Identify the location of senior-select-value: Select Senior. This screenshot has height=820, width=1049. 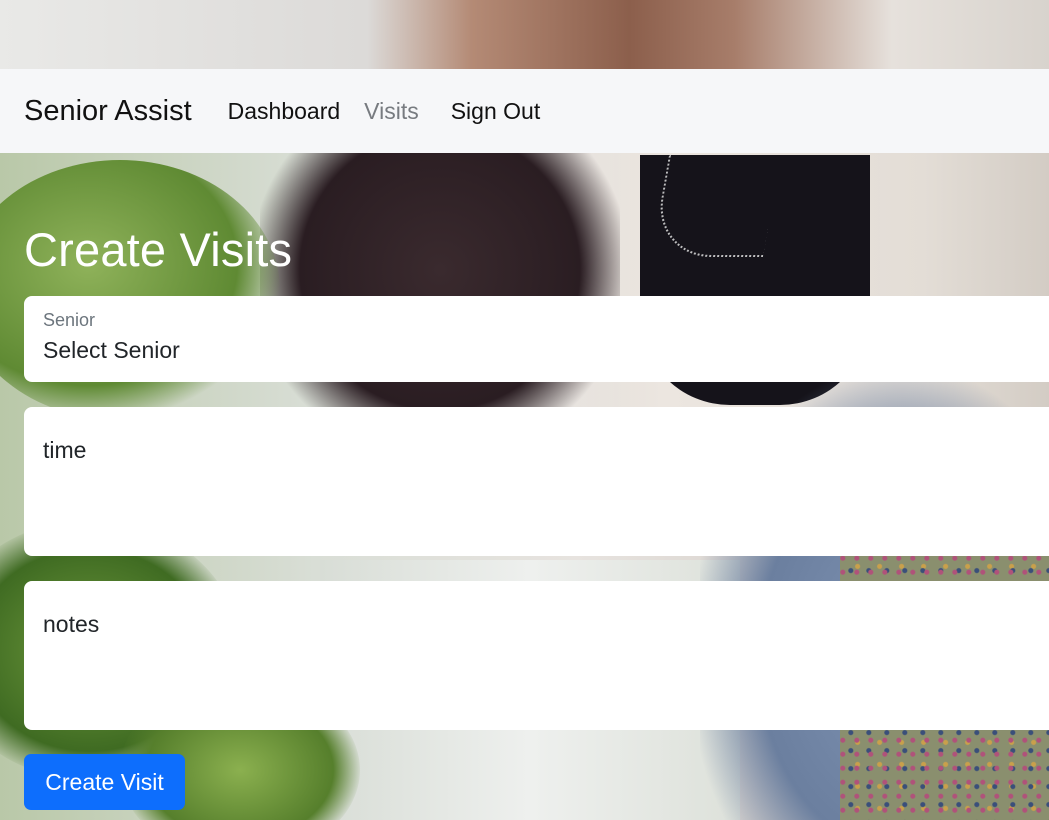
(111, 350).